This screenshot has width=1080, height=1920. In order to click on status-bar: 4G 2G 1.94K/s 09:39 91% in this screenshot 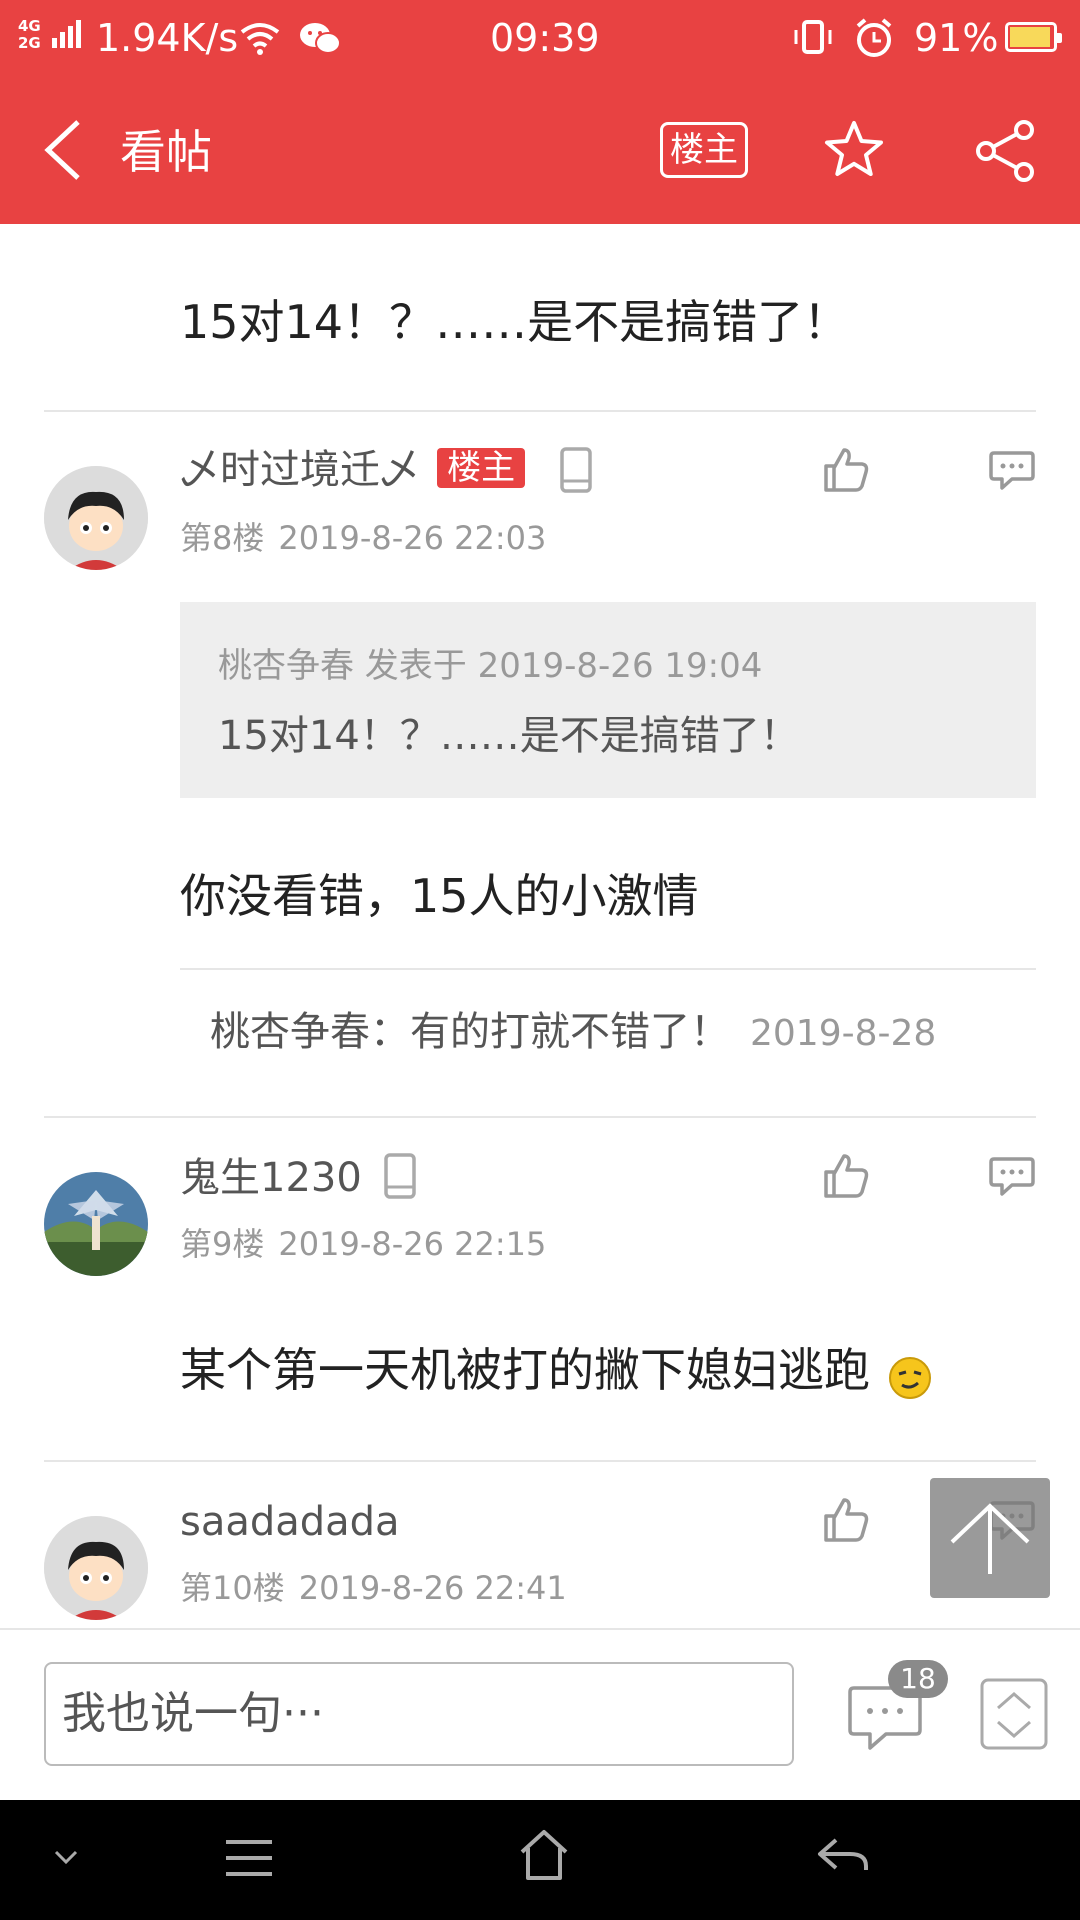, I will do `click(540, 39)`.